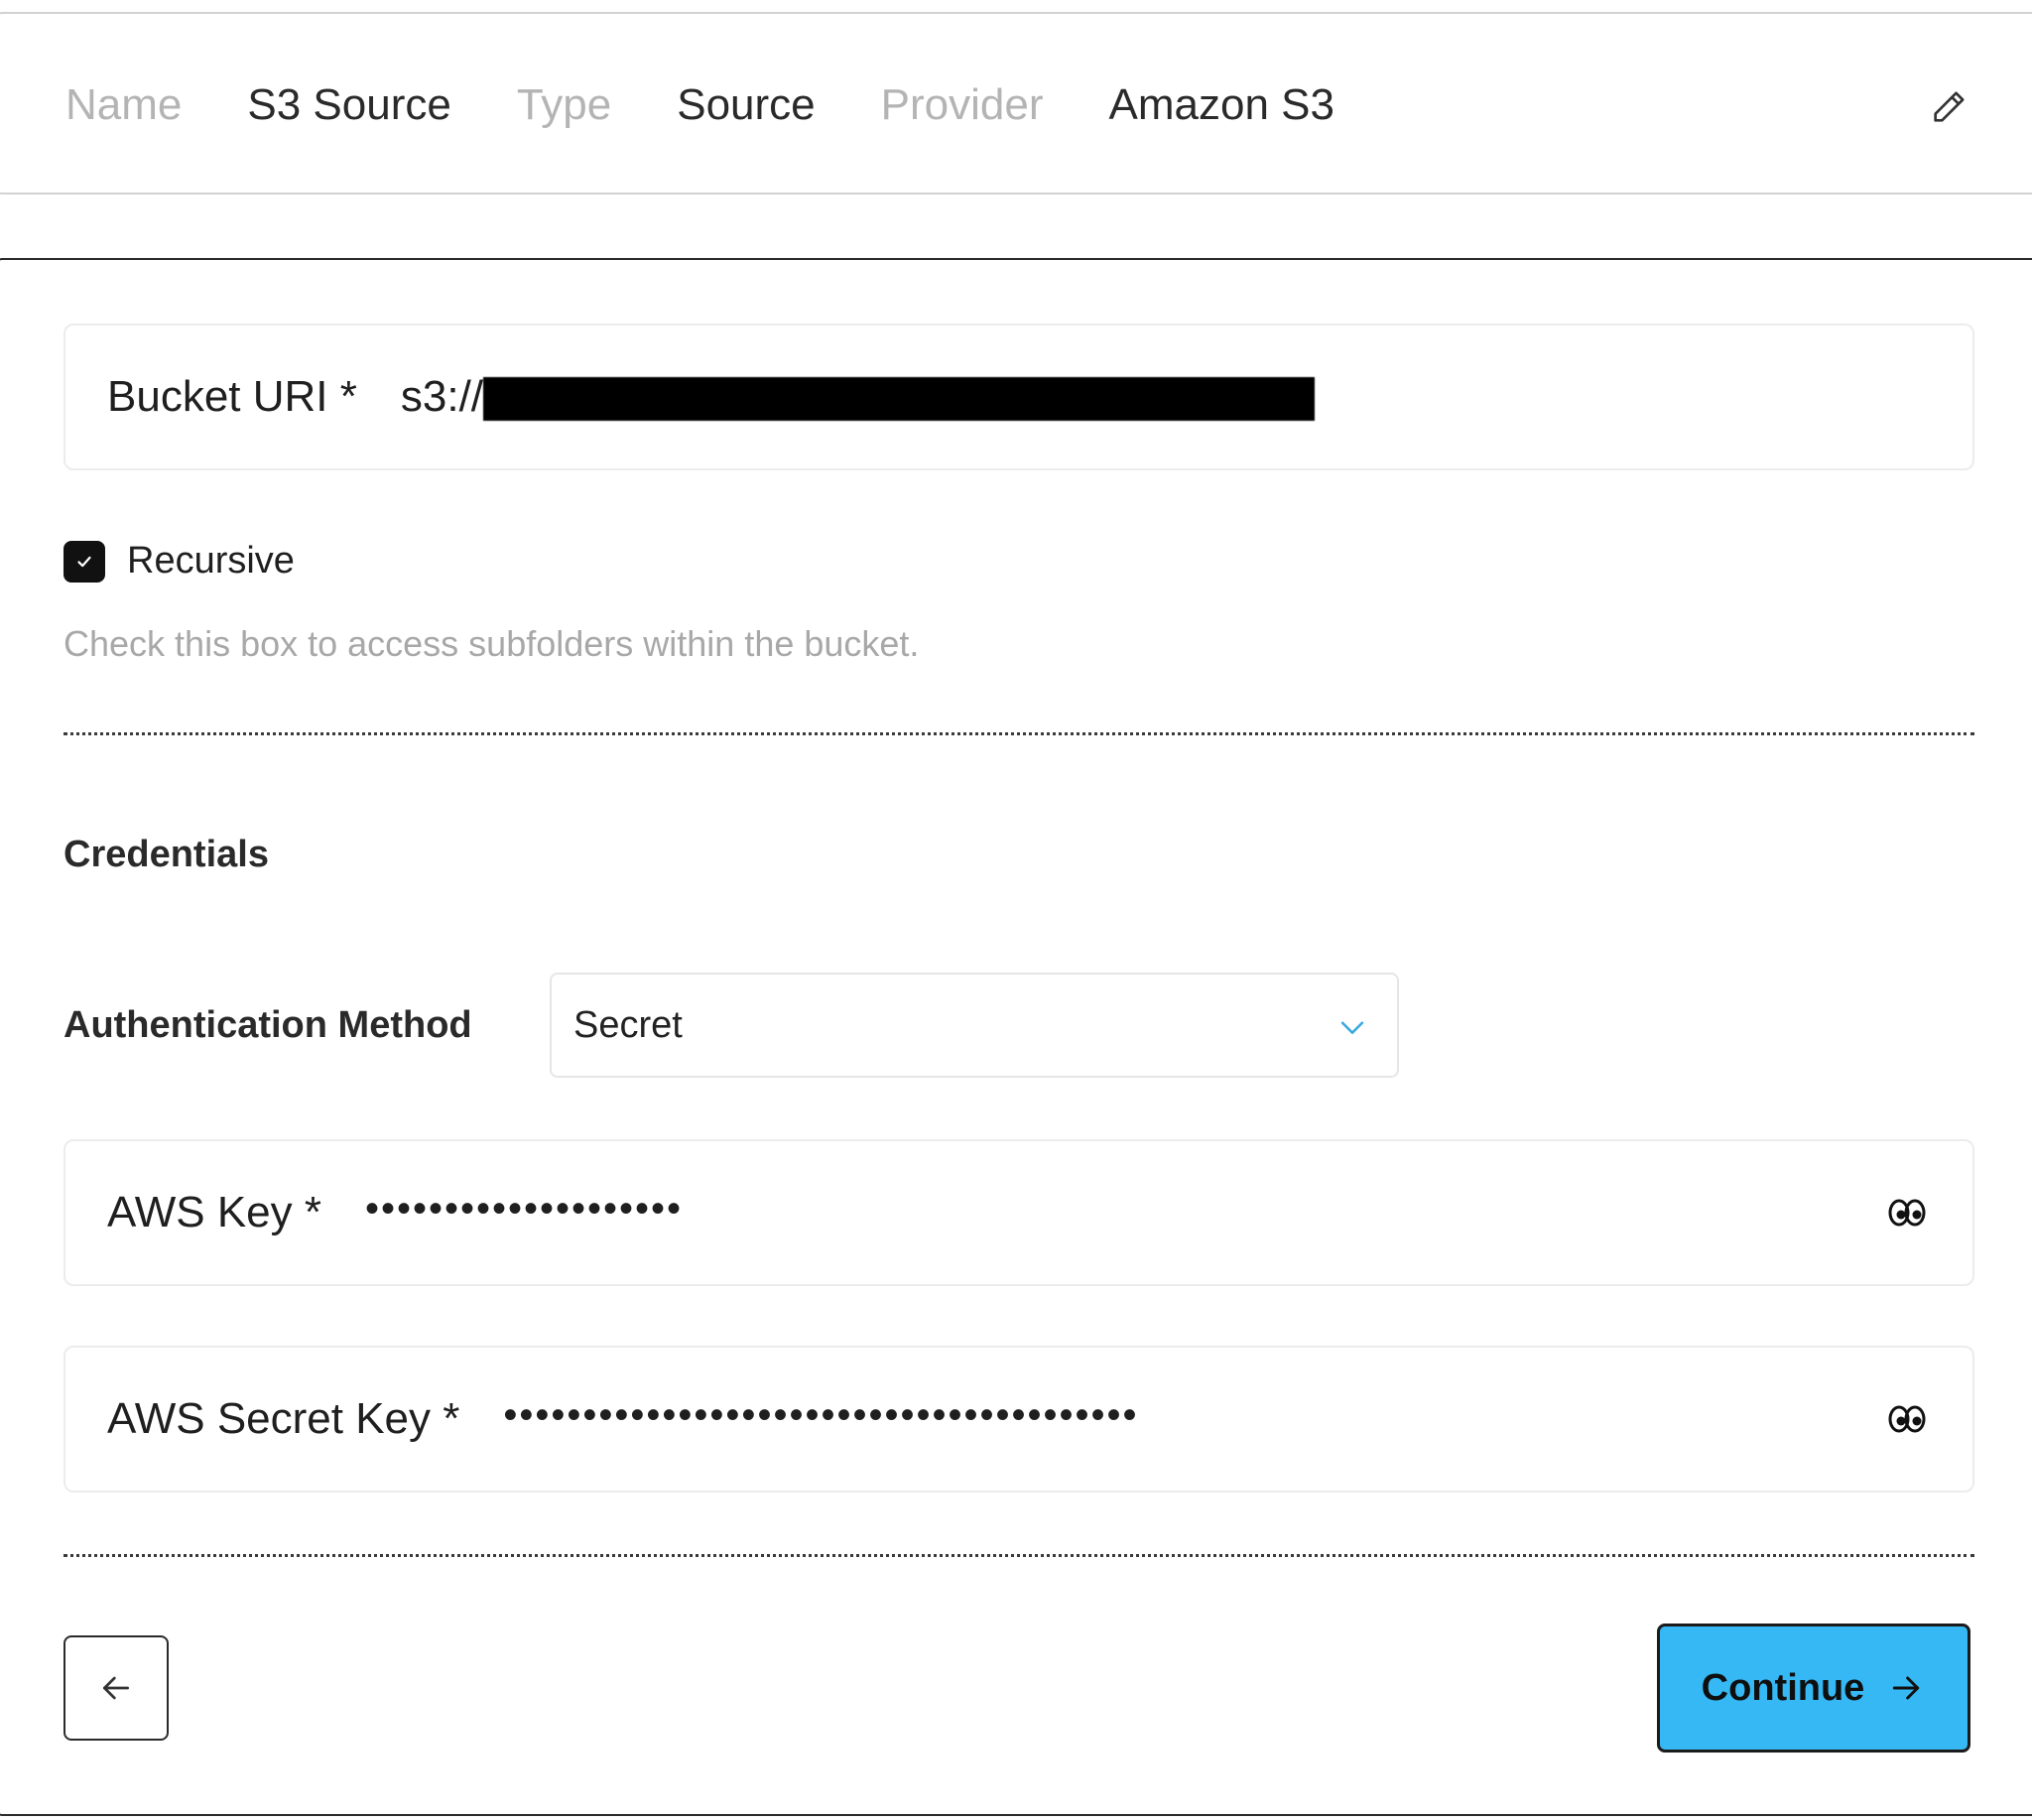  I want to click on aws-key-label: AWS Key *, so click(214, 1212).